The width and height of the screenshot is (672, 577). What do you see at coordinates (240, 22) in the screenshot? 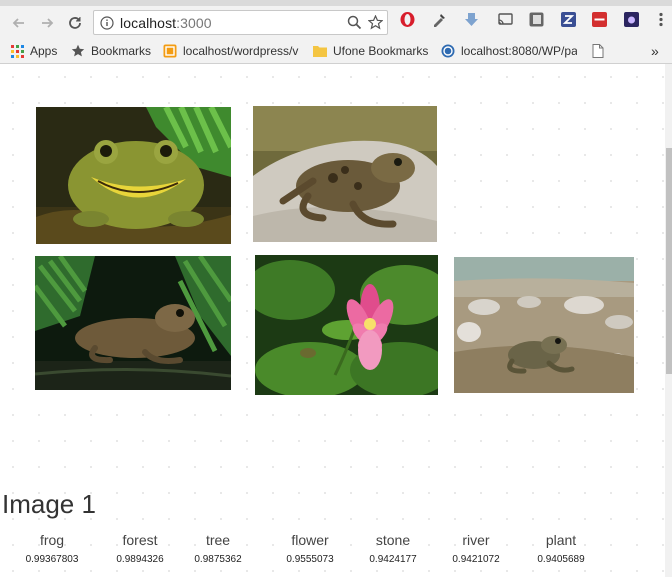
I see `address-bar: localhost:3000` at bounding box center [240, 22].